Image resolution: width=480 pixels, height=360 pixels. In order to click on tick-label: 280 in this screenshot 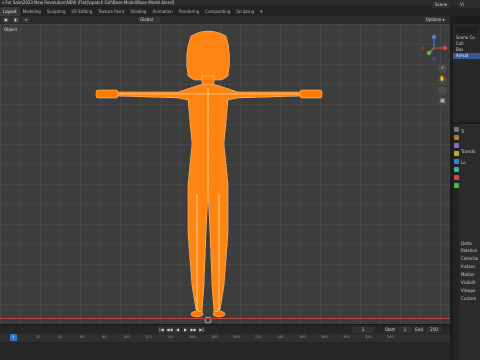, I will do `click(324, 337)`.